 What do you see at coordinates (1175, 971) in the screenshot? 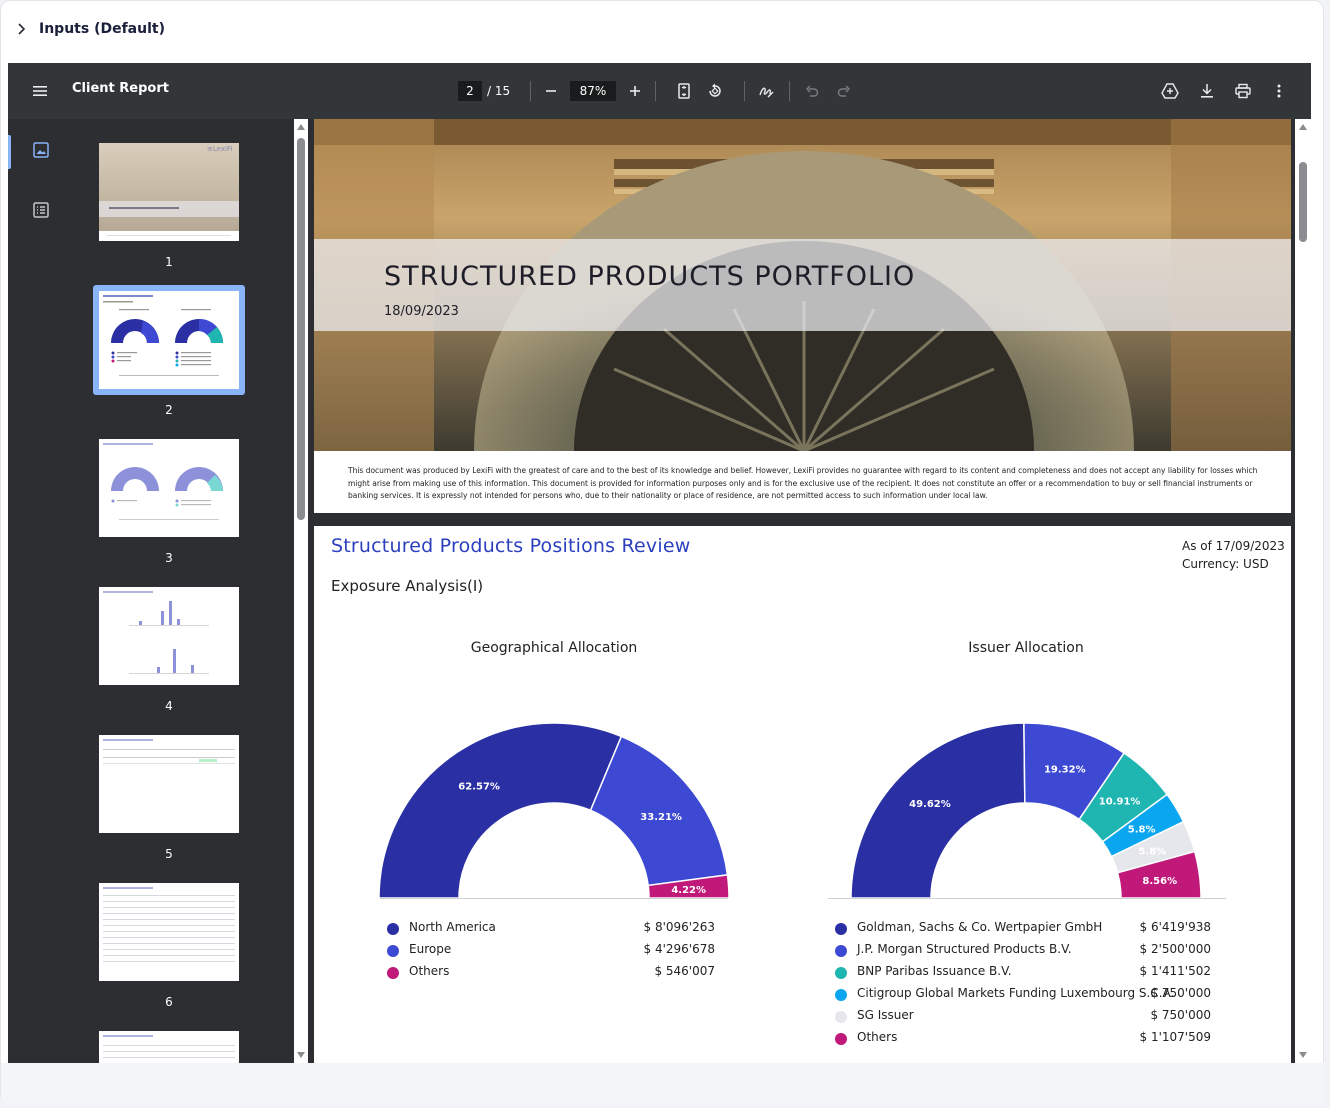
I see `legend-amount: $ 1'411'502` at bounding box center [1175, 971].